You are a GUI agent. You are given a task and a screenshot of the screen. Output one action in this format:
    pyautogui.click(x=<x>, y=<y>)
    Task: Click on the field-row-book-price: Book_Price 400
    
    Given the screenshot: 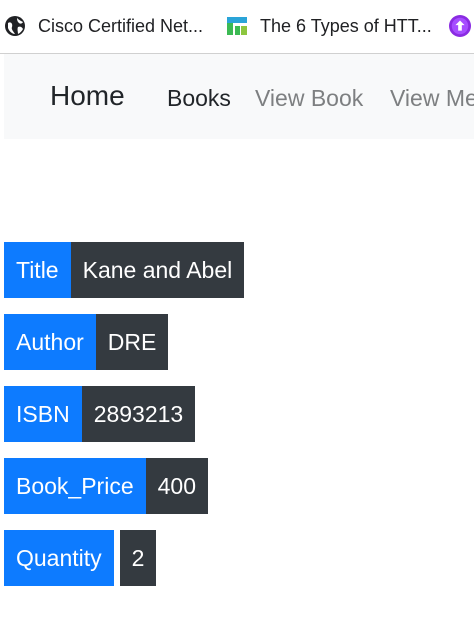 What is the action you would take?
    pyautogui.click(x=106, y=486)
    